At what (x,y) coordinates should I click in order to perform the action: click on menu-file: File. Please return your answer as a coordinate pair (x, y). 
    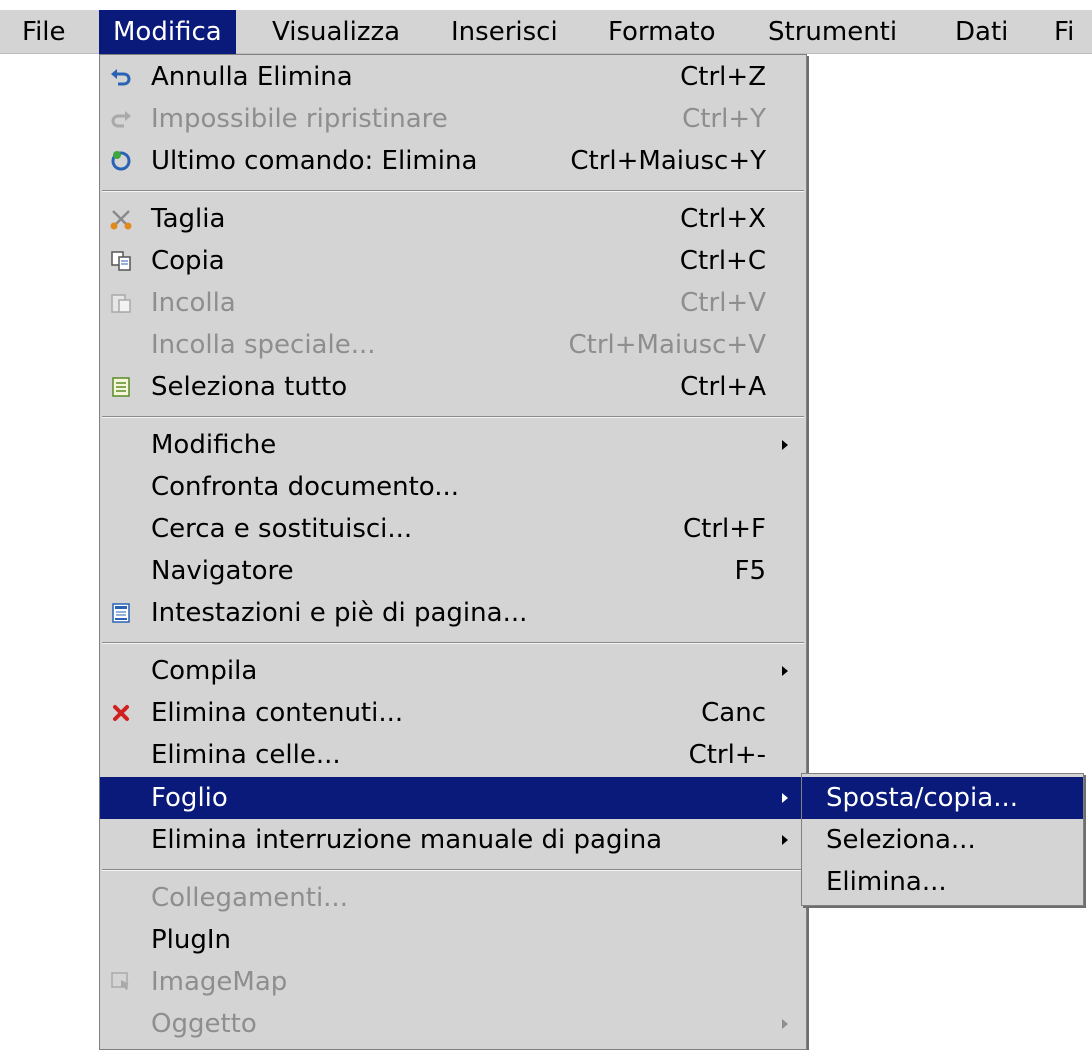
    Looking at the image, I should click on (44, 32).